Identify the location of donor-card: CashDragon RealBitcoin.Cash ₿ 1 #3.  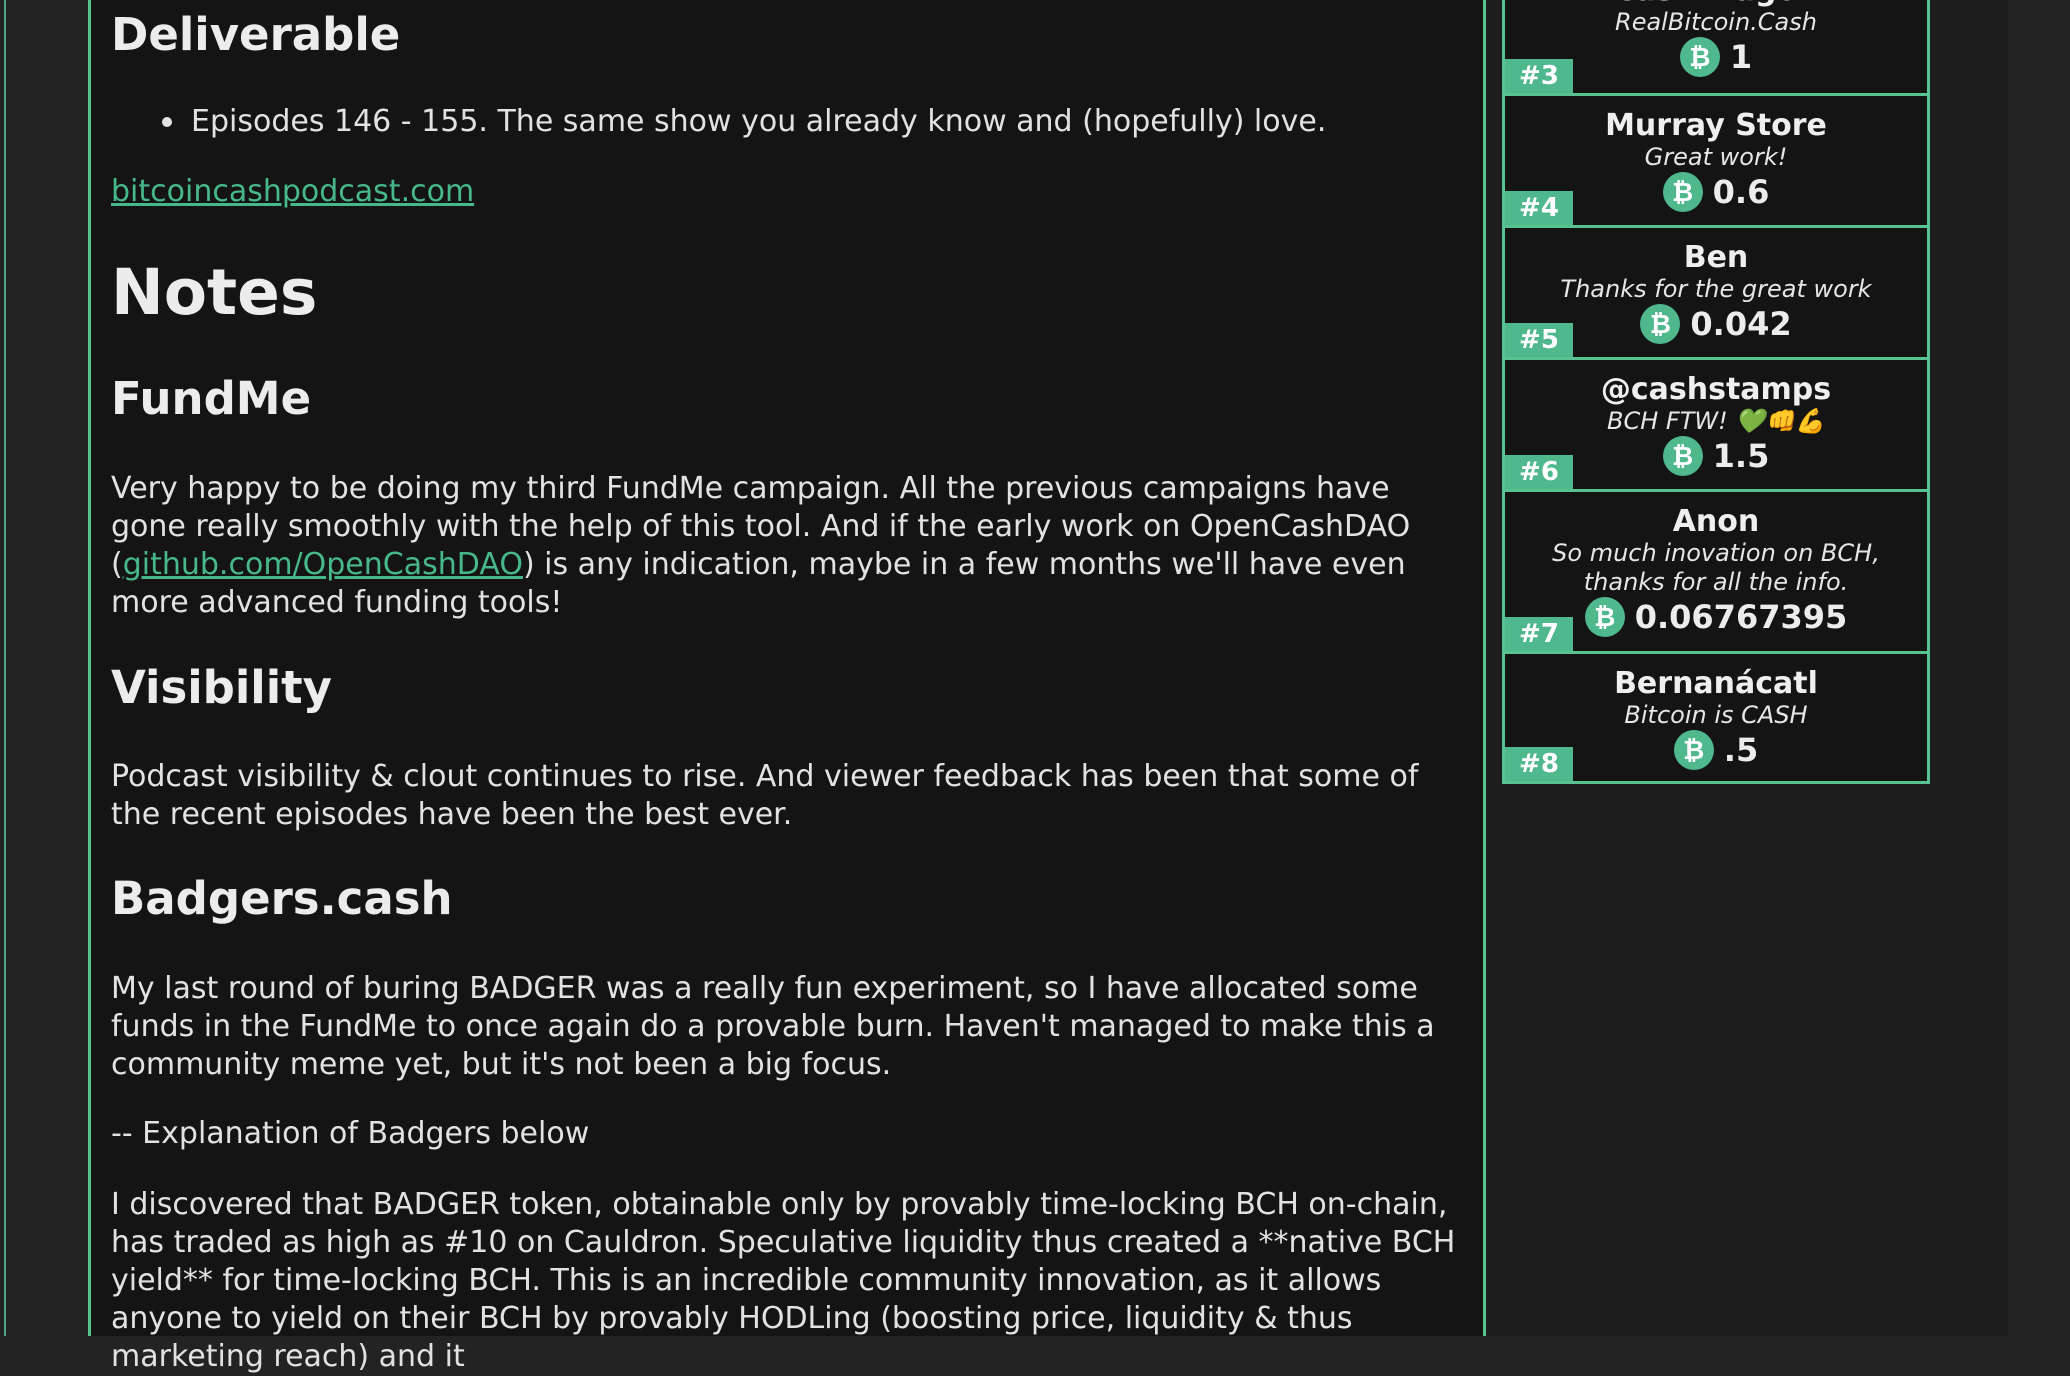
(1716, 46).